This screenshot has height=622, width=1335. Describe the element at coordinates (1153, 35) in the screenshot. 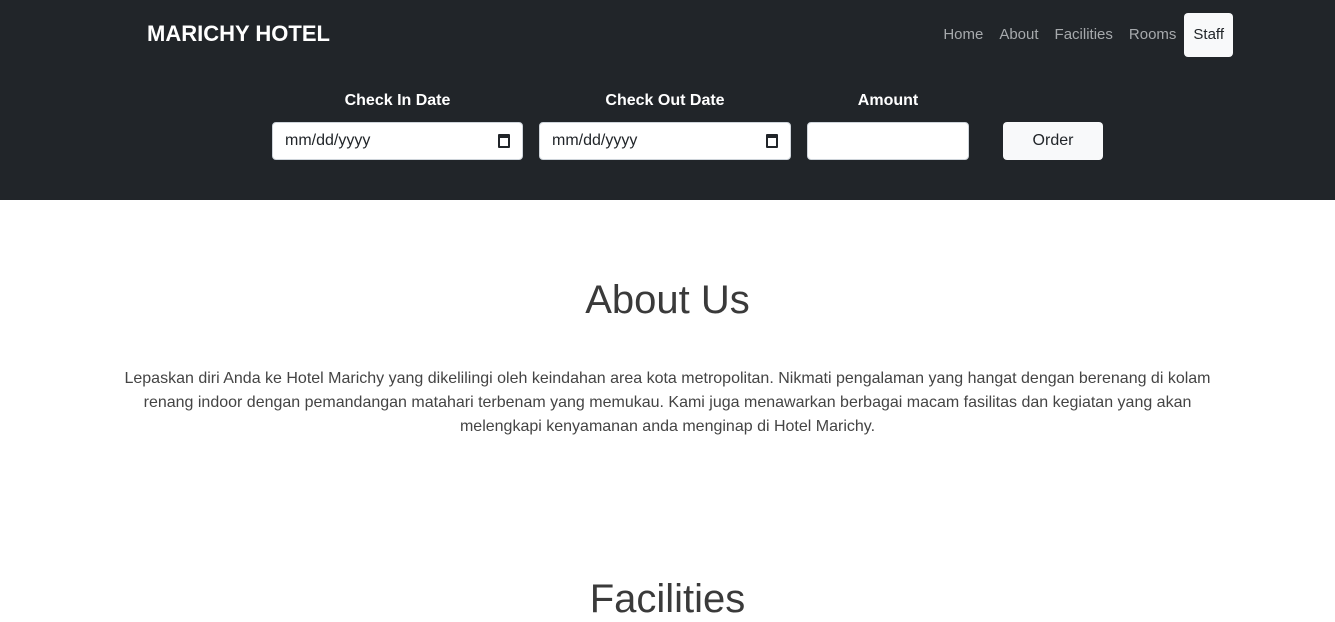

I see `nav-rooms: Rooms` at that location.